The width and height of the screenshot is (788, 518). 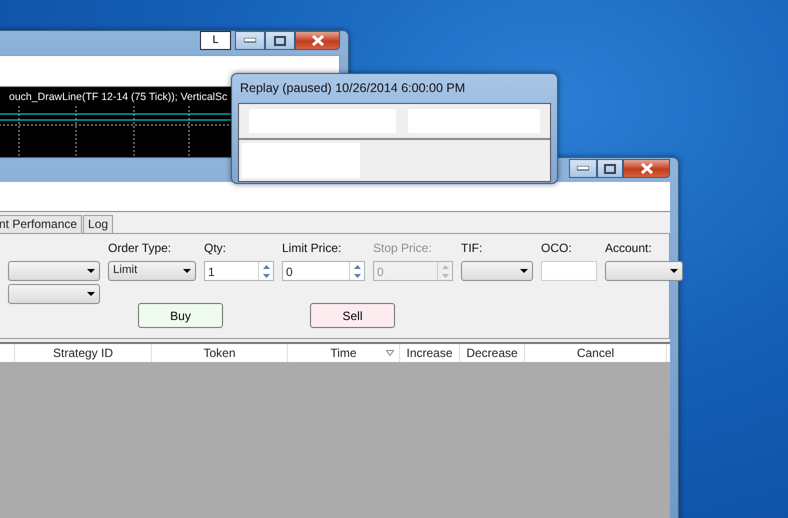 What do you see at coordinates (472, 248) in the screenshot?
I see `field-label: TIF:` at bounding box center [472, 248].